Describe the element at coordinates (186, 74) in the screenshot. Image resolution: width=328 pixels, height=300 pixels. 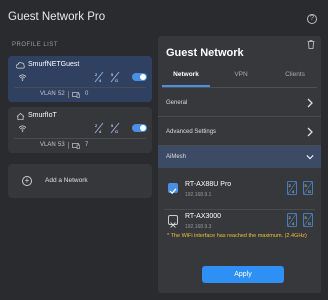
I see `tab-network: Network` at that location.